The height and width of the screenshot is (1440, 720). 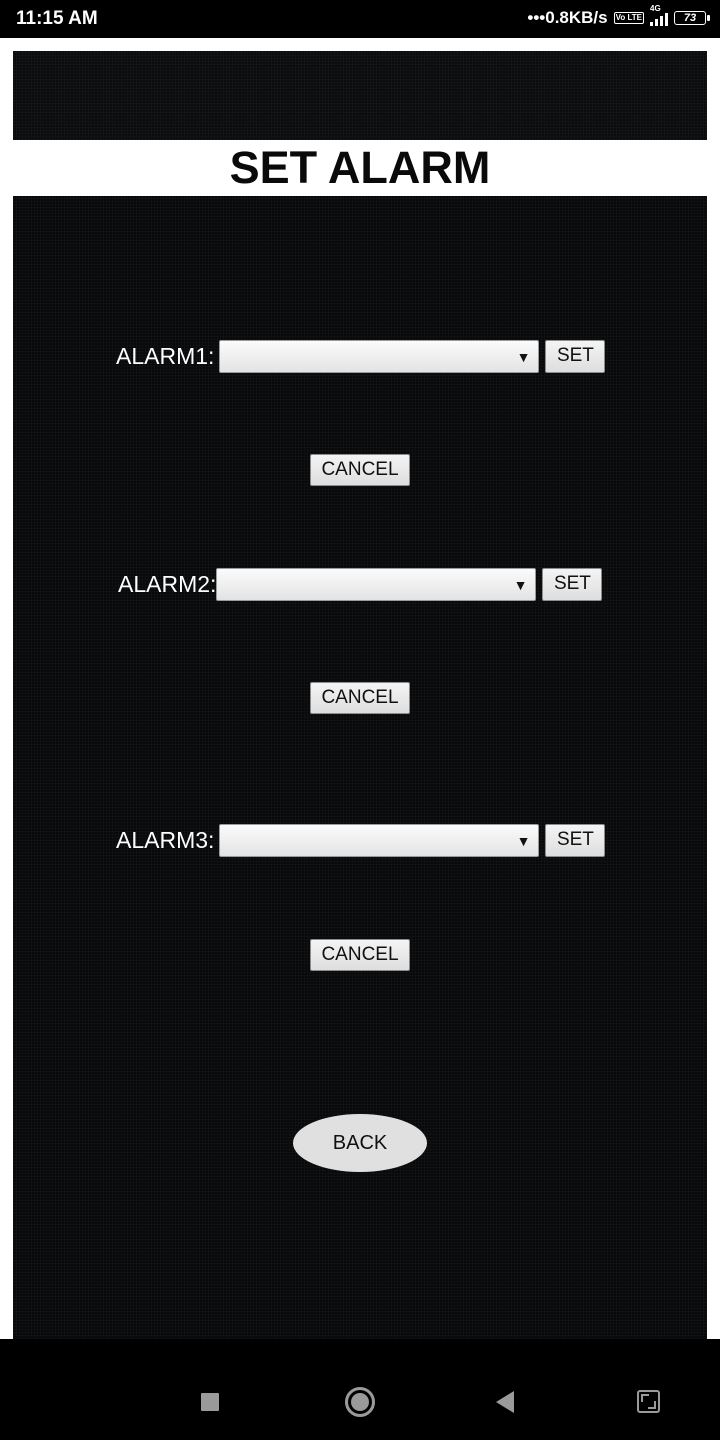 What do you see at coordinates (360, 698) in the screenshot?
I see `alarm2-cancel-button: CANCEL` at bounding box center [360, 698].